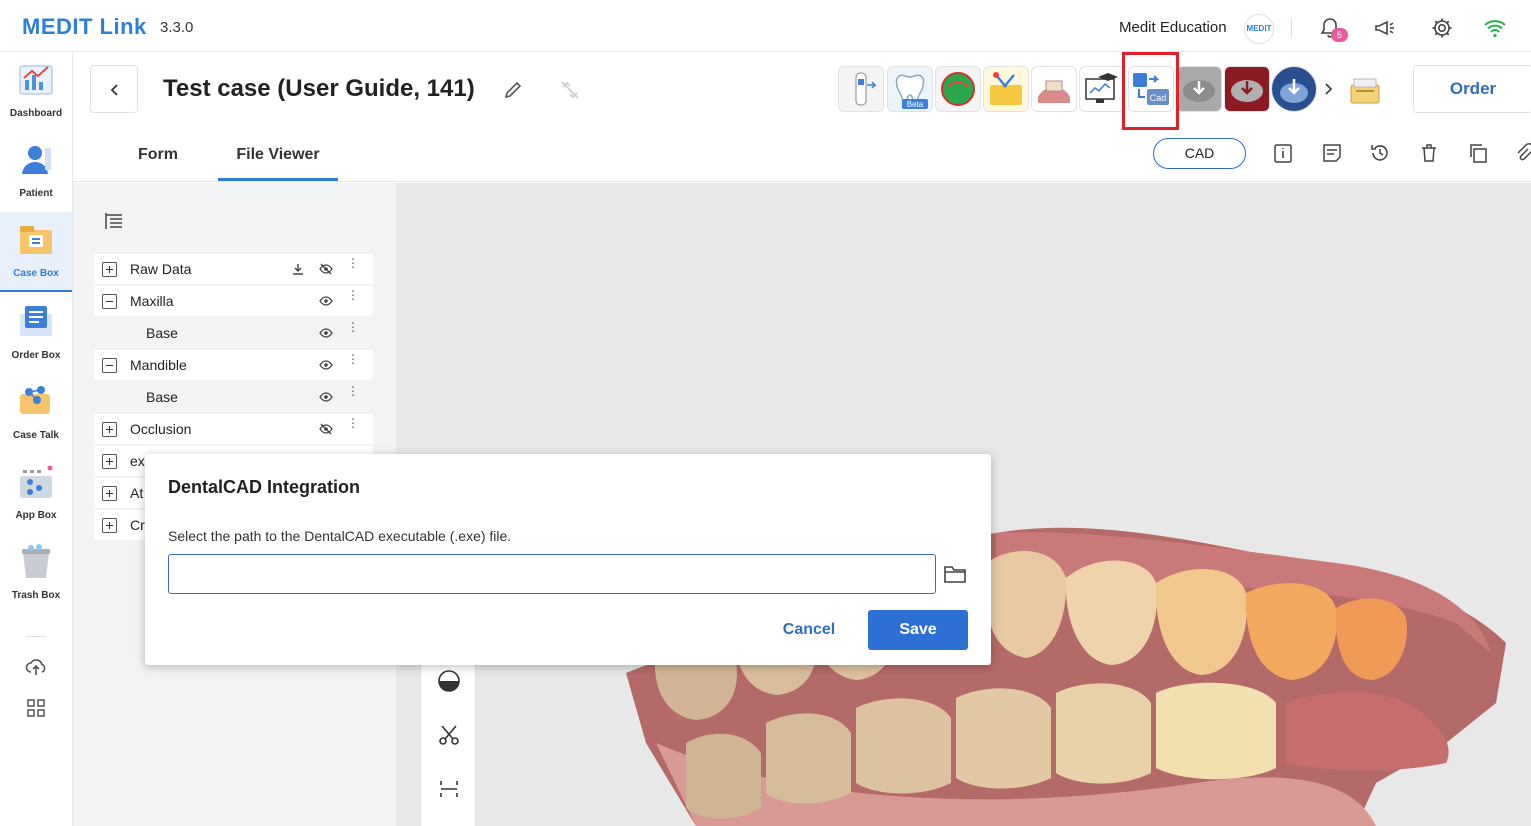  I want to click on tree-row-maxilla-base: Base ⋮, so click(233, 333).